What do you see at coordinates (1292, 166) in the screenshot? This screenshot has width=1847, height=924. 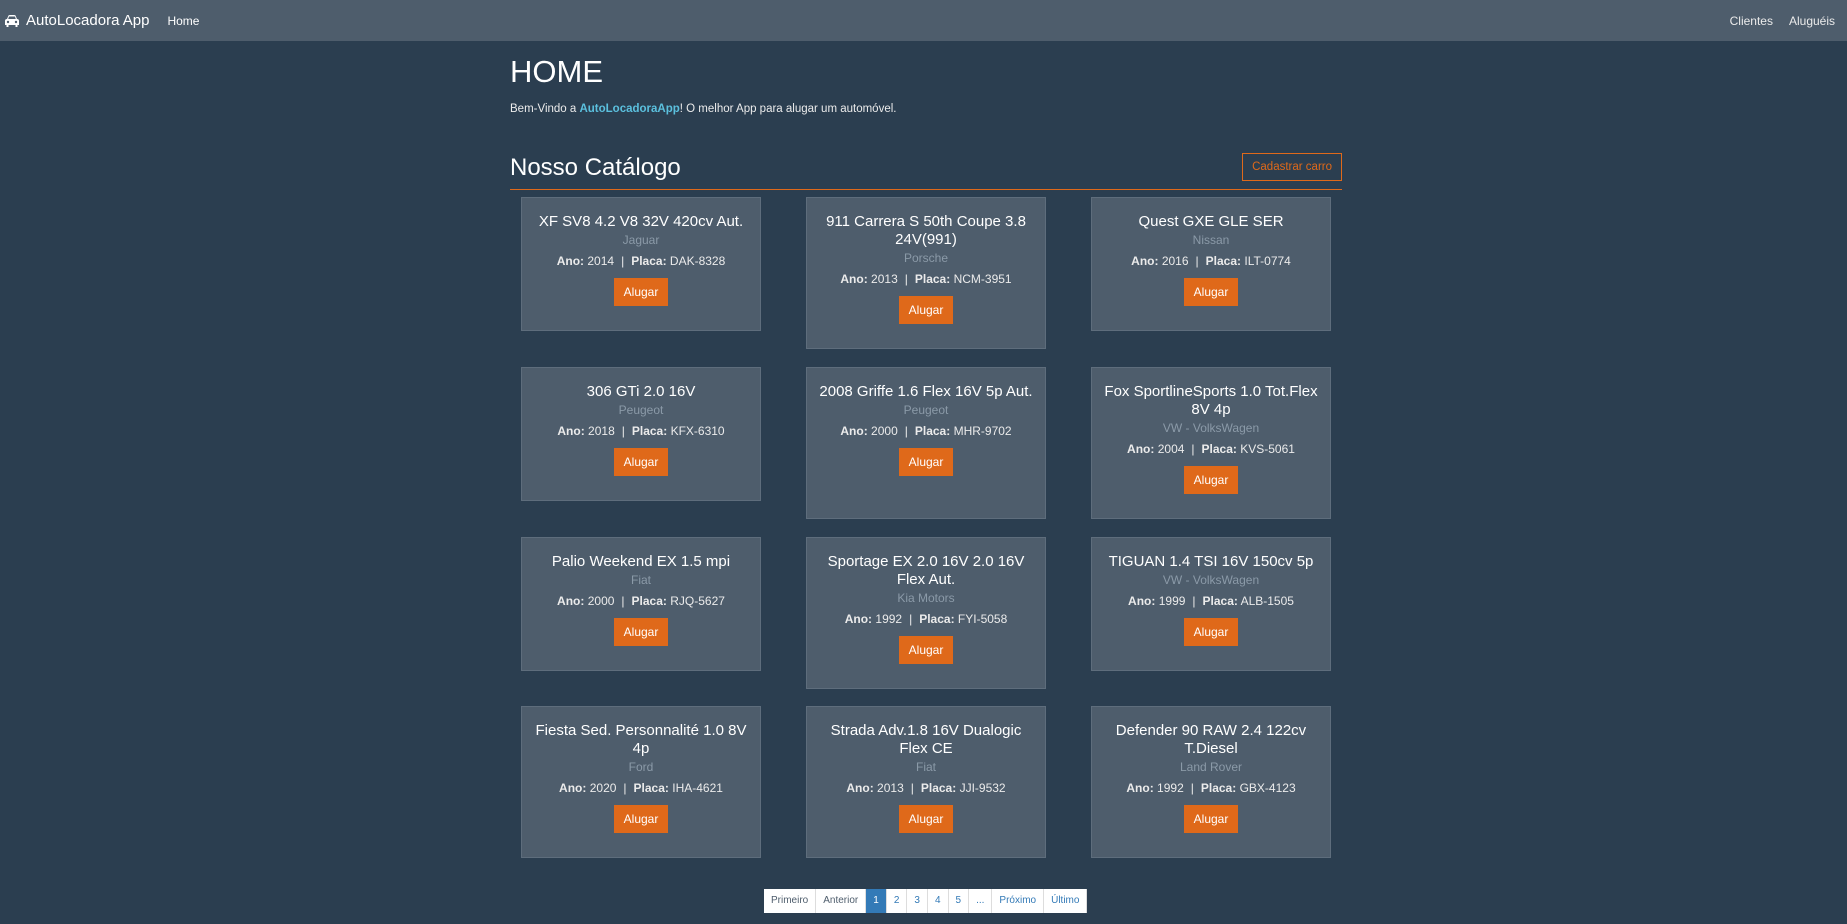 I see `add-car-button: Cadastrar carro` at bounding box center [1292, 166].